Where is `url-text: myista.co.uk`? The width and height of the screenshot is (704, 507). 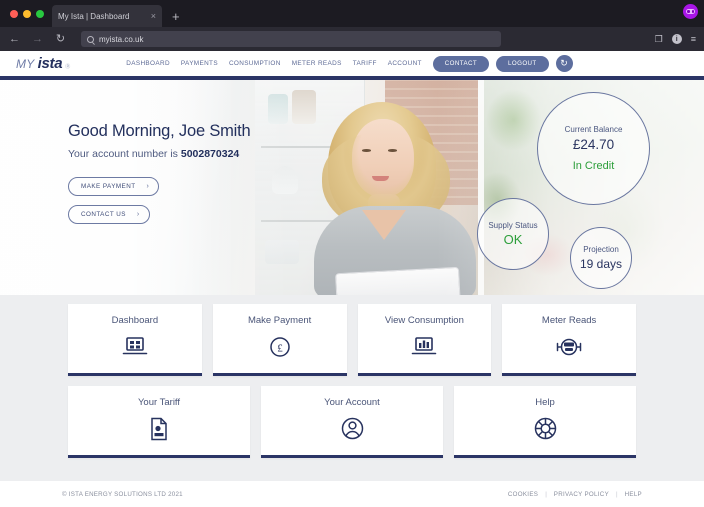
url-text: myista.co.uk is located at coordinates (121, 39).